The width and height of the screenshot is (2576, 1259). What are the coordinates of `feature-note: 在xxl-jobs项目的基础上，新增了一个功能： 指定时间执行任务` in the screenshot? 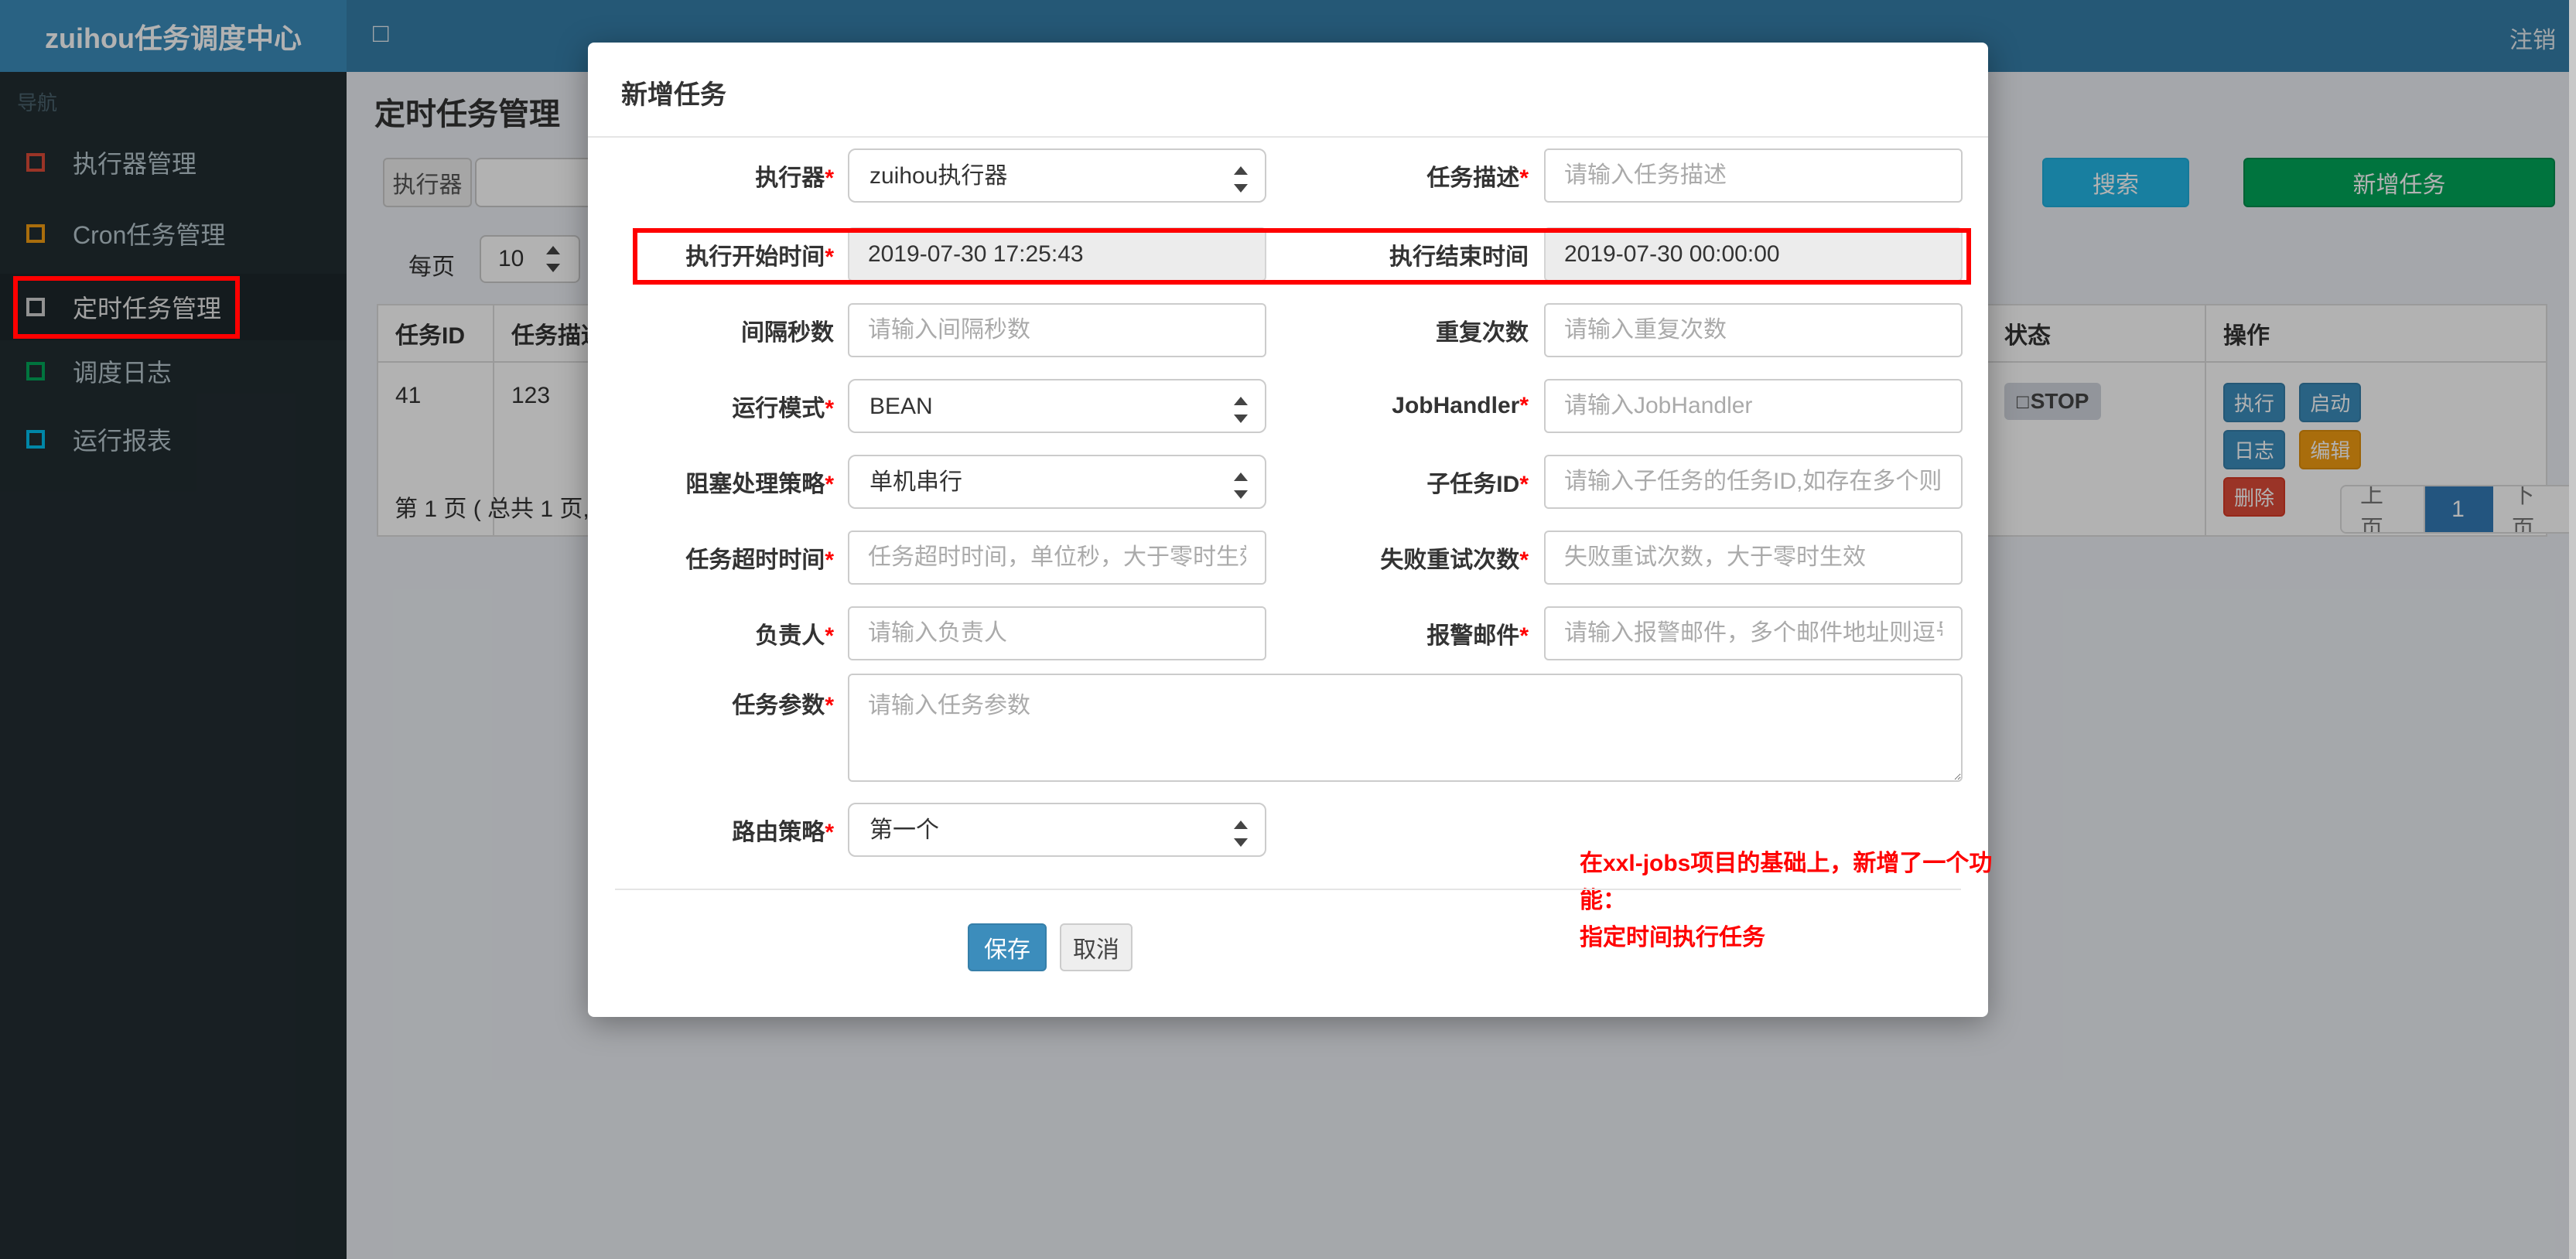 It's located at (1797, 901).